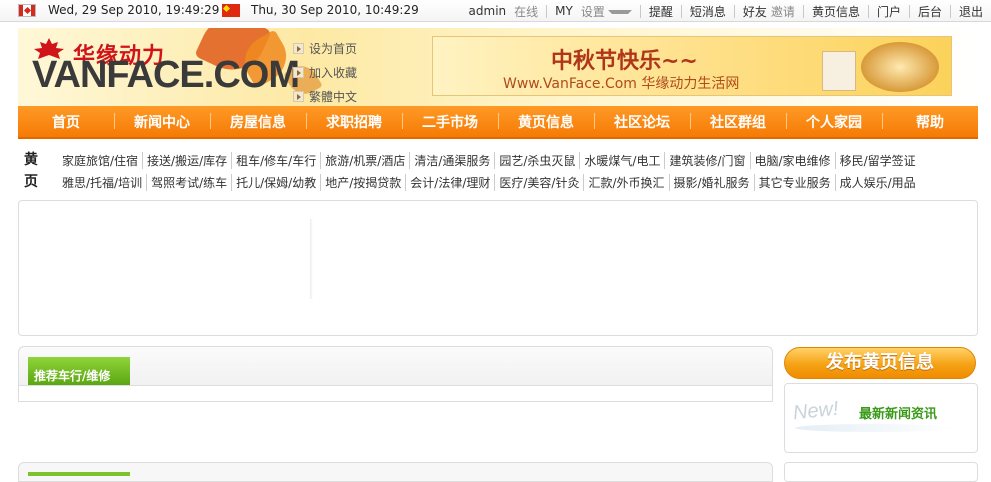 The width and height of the screenshot is (991, 482). Describe the element at coordinates (900, 67) in the screenshot. I see `mooncake-image` at that location.